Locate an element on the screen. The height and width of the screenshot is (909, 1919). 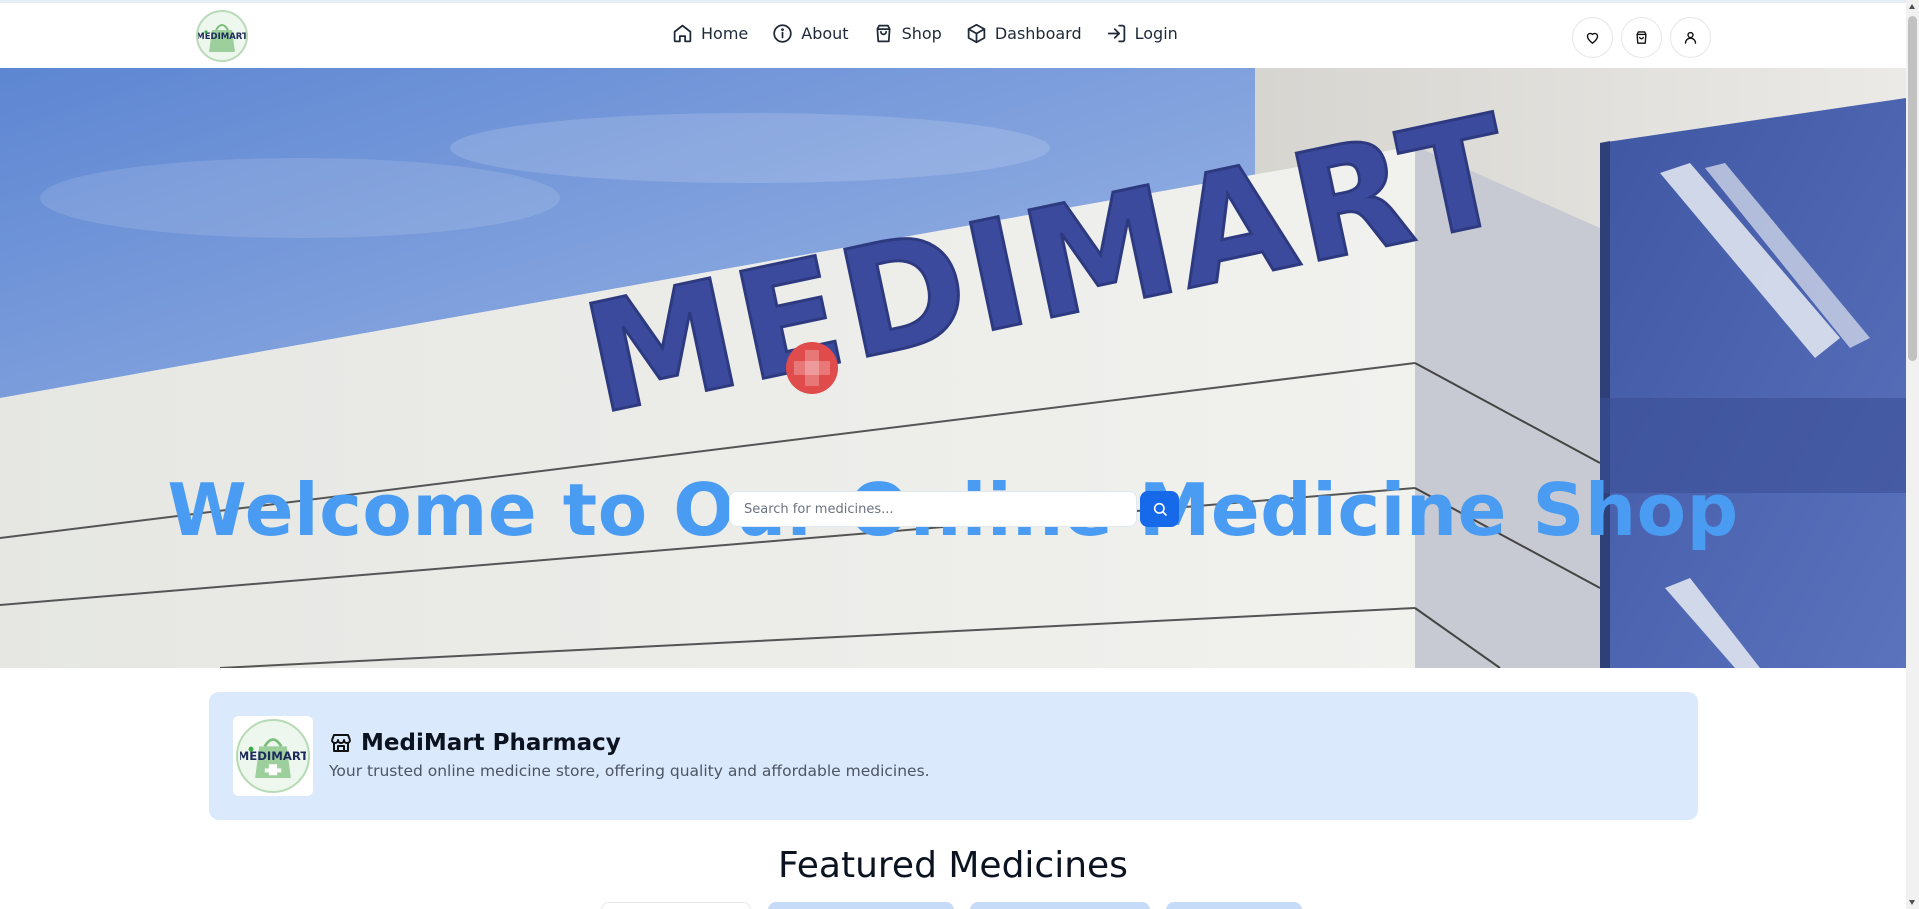
nav-login: Login is located at coordinates (1142, 33).